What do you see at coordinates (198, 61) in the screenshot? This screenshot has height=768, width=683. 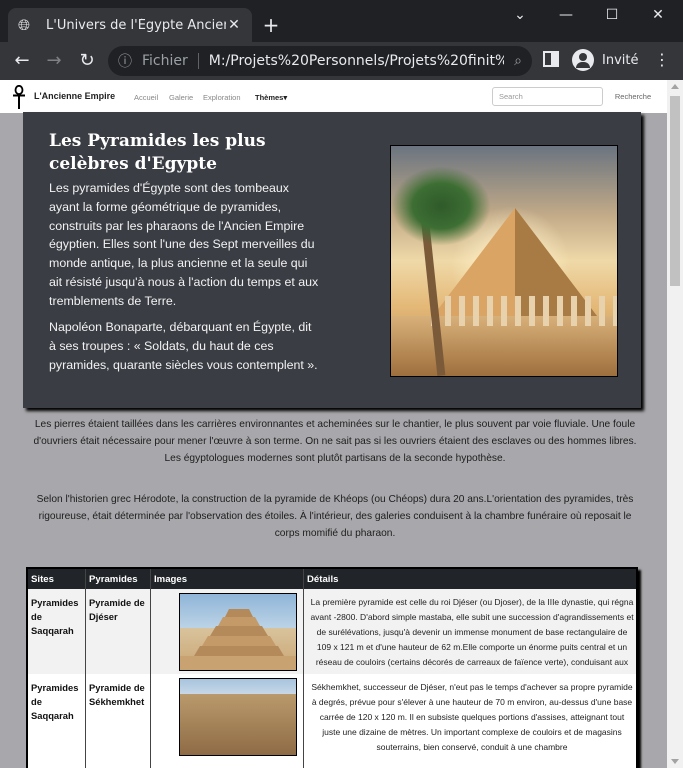 I see `omnibox-divider` at bounding box center [198, 61].